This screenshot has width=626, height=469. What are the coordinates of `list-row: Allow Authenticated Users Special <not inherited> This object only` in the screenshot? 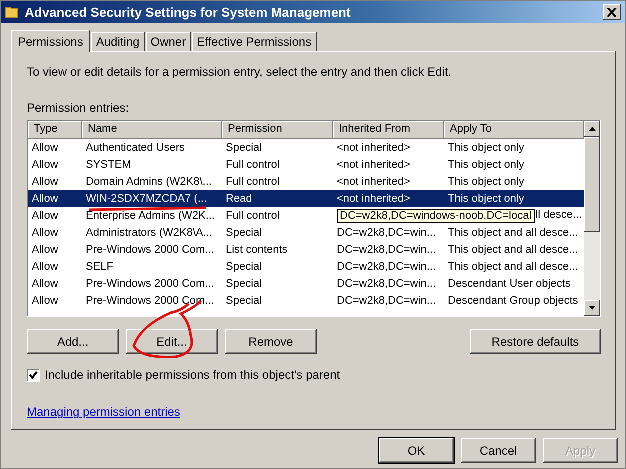 It's located at (306, 147).